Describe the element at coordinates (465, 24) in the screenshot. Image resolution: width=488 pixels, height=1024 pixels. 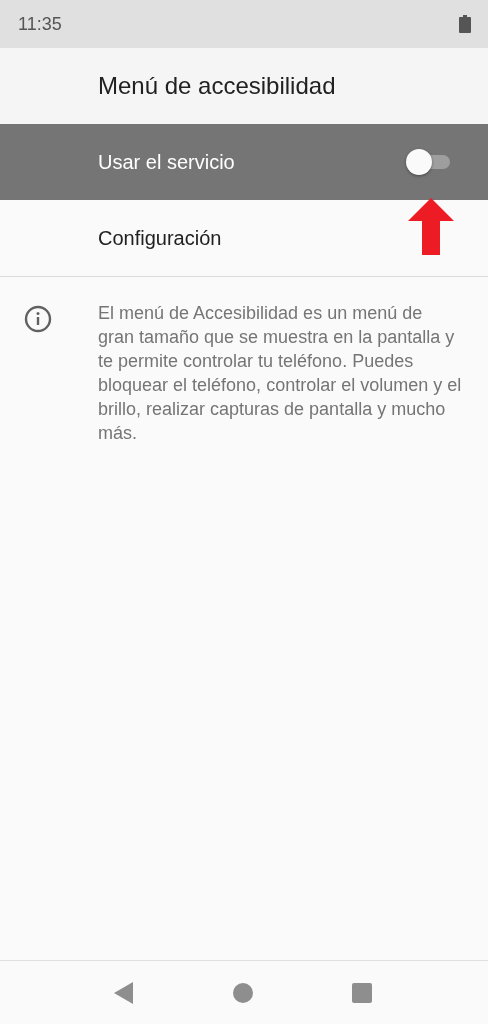
I see `battery-icon` at that location.